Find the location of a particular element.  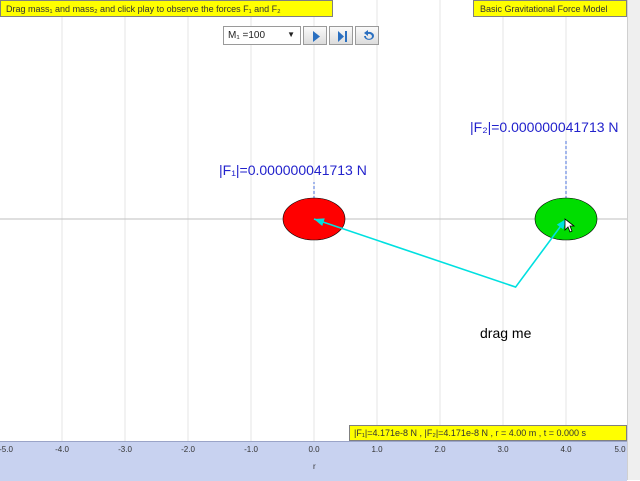

mass-select-value: M₁ =100 is located at coordinates (247, 35).